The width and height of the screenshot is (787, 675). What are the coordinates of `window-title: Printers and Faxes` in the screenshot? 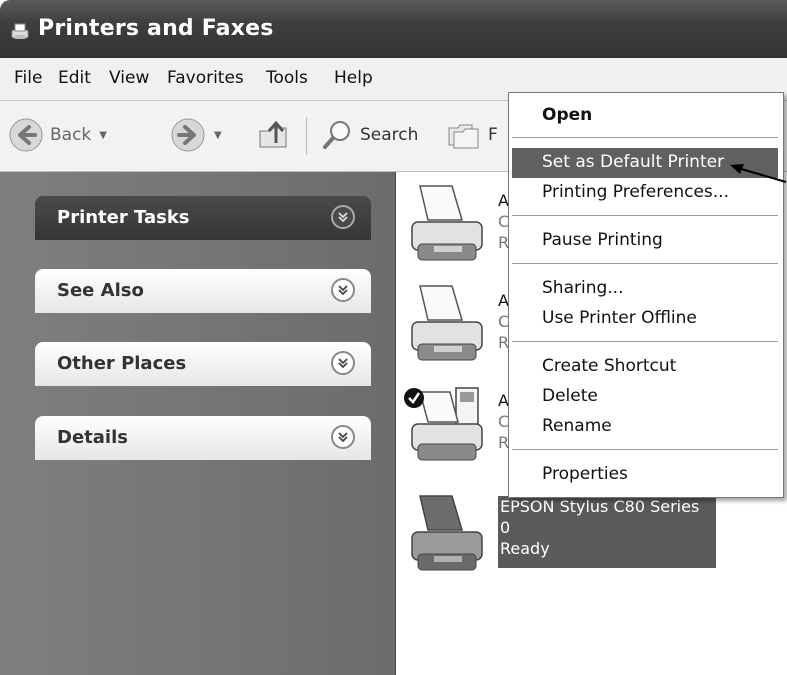 It's located at (156, 28).